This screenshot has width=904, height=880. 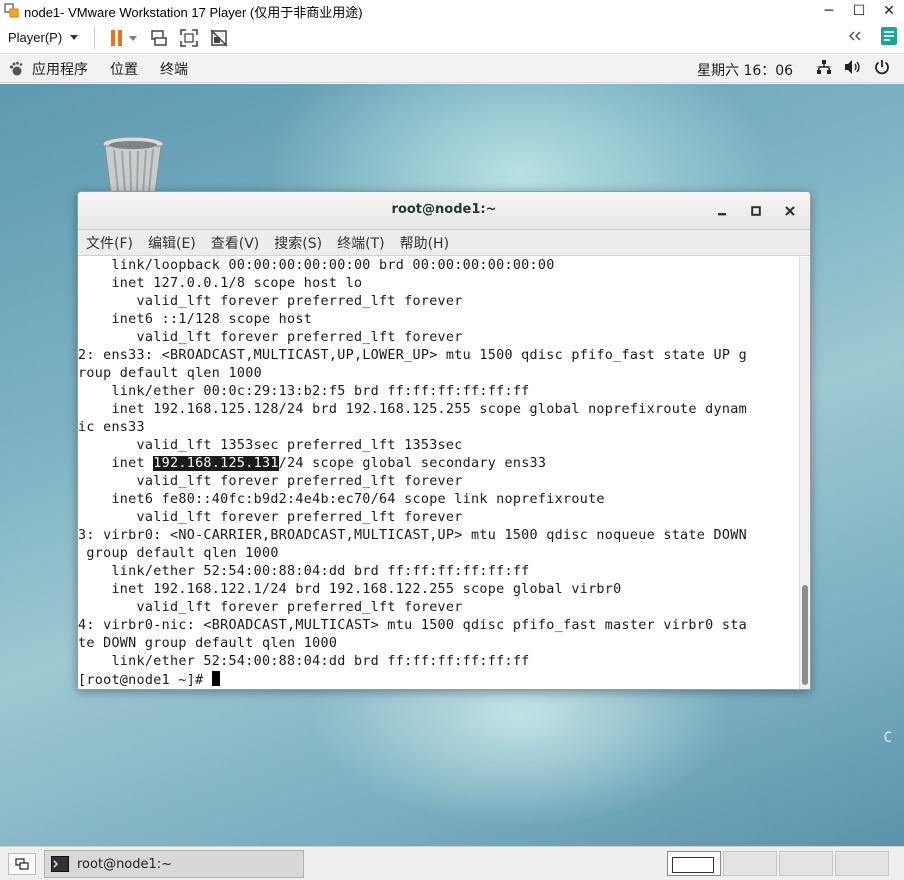 I want to click on text-cursor, so click(x=215, y=678).